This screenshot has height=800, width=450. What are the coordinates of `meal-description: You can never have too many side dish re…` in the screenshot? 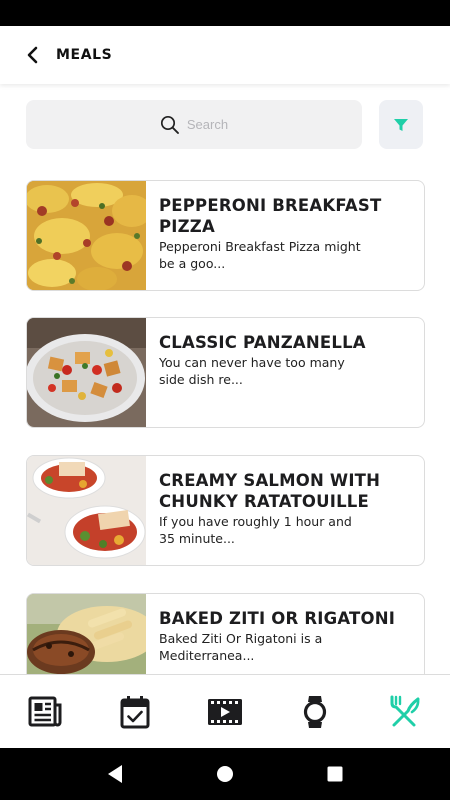 It's located at (252, 371).